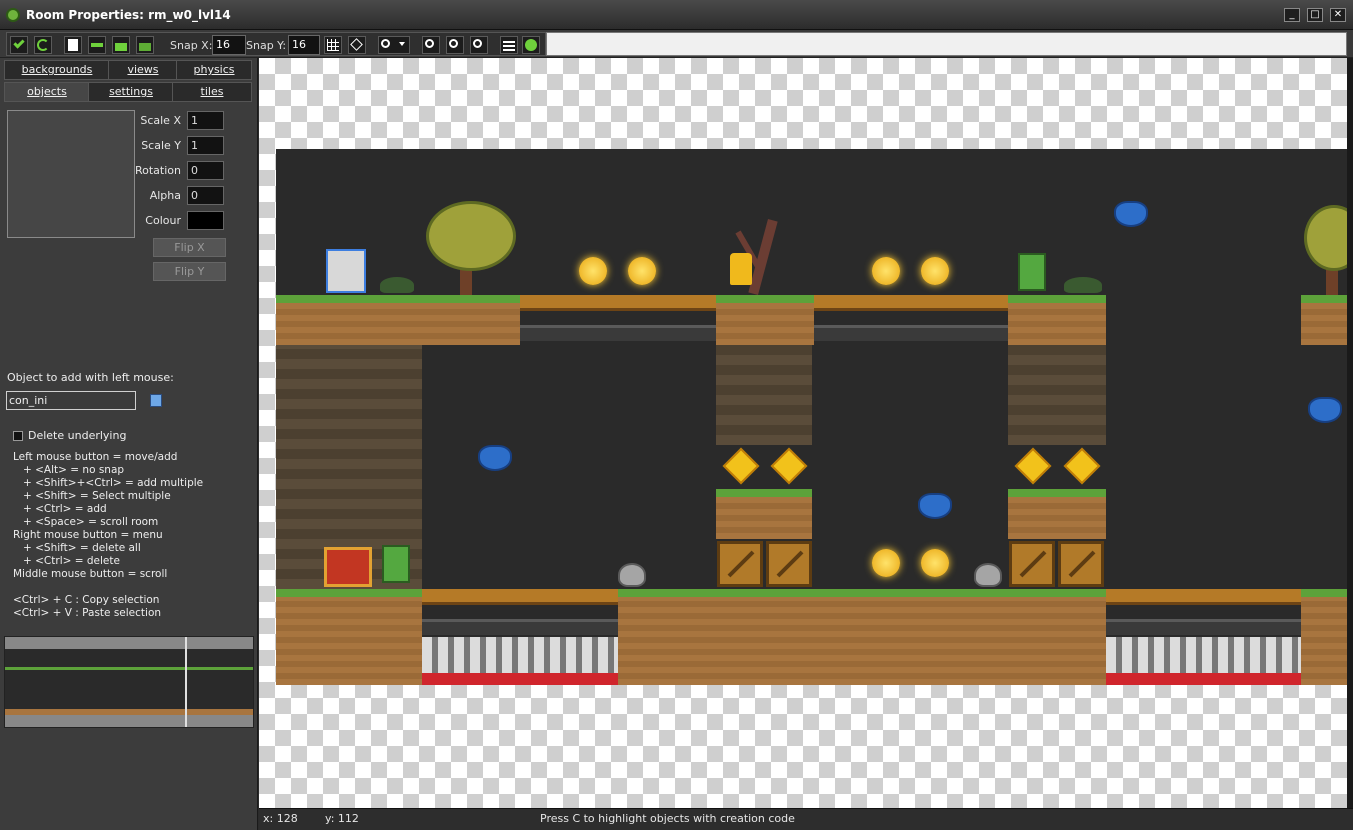 The width and height of the screenshot is (1353, 830). What do you see at coordinates (47, 92) in the screenshot?
I see `tab-objects: objects` at bounding box center [47, 92].